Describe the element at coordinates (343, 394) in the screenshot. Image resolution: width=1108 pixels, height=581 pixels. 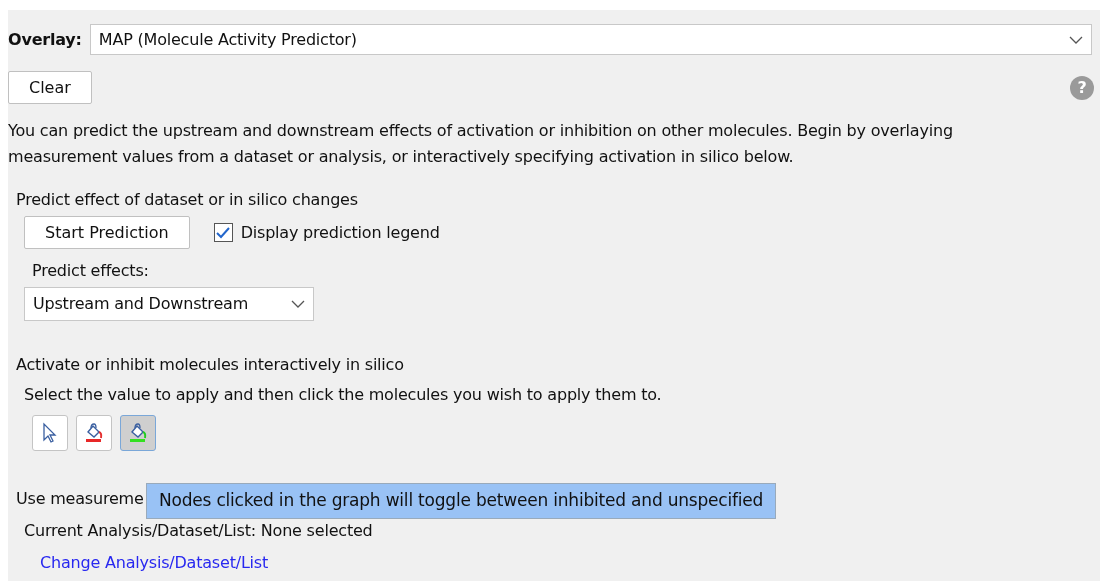
I see `instruction-text: Select the value to apply and then click the molecules you wish to apply them to.` at that location.